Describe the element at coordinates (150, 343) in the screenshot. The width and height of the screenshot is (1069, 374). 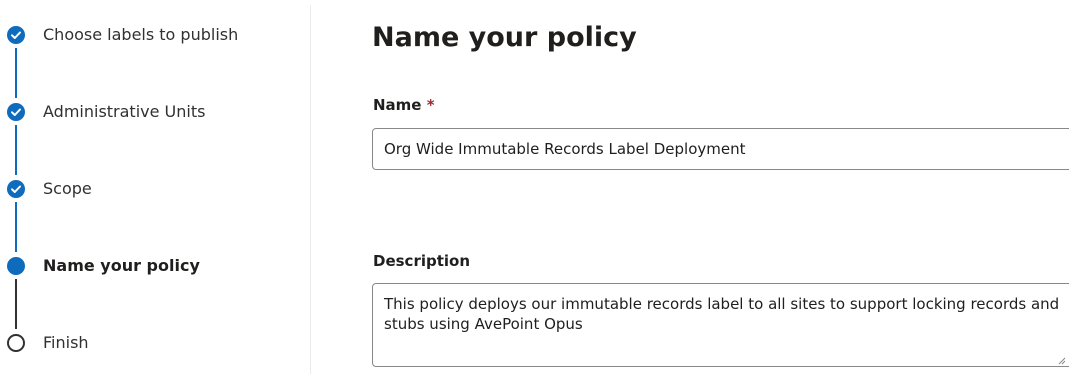
I see `step-finish: Finish` at that location.